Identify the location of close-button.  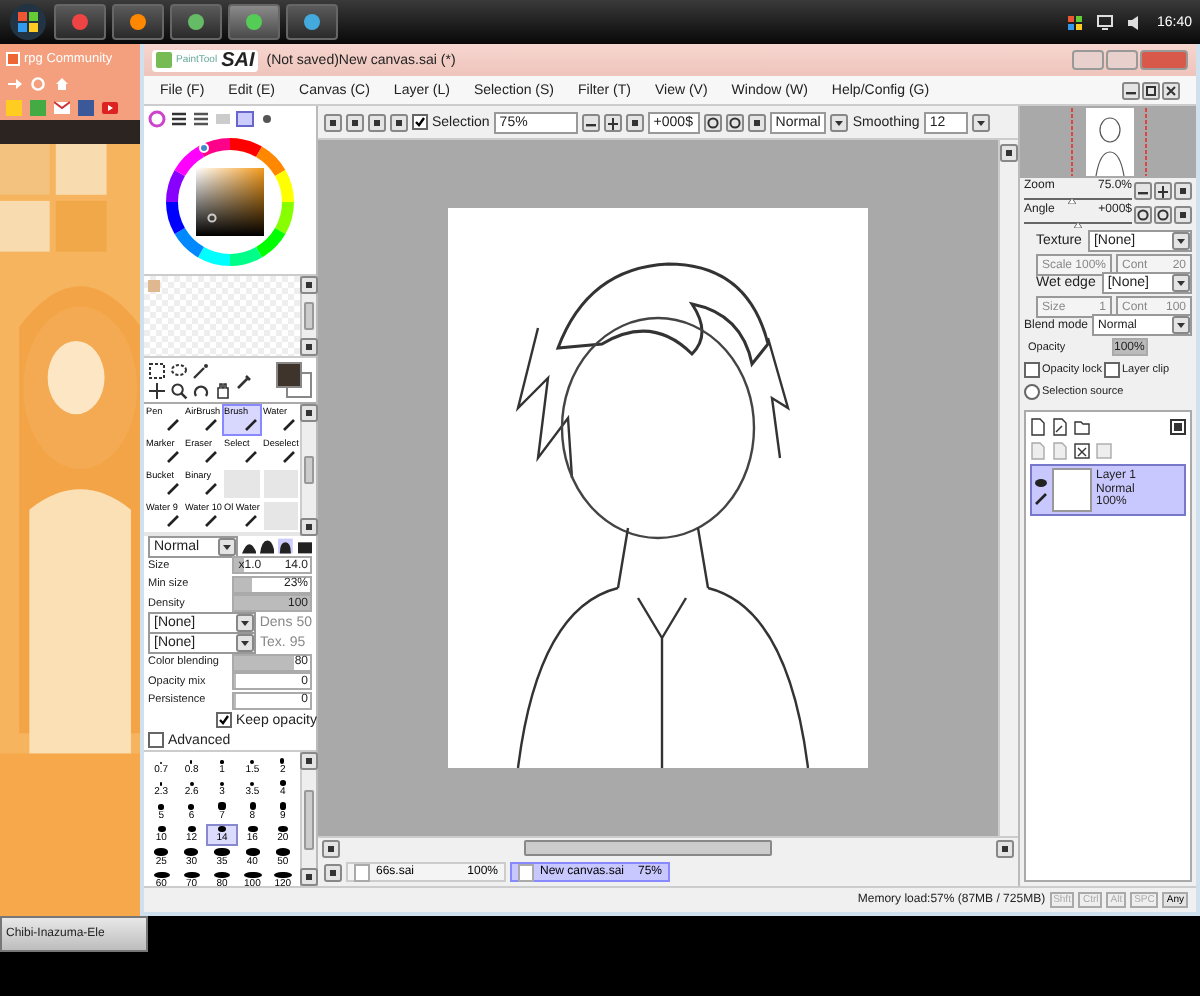
(1171, 90).